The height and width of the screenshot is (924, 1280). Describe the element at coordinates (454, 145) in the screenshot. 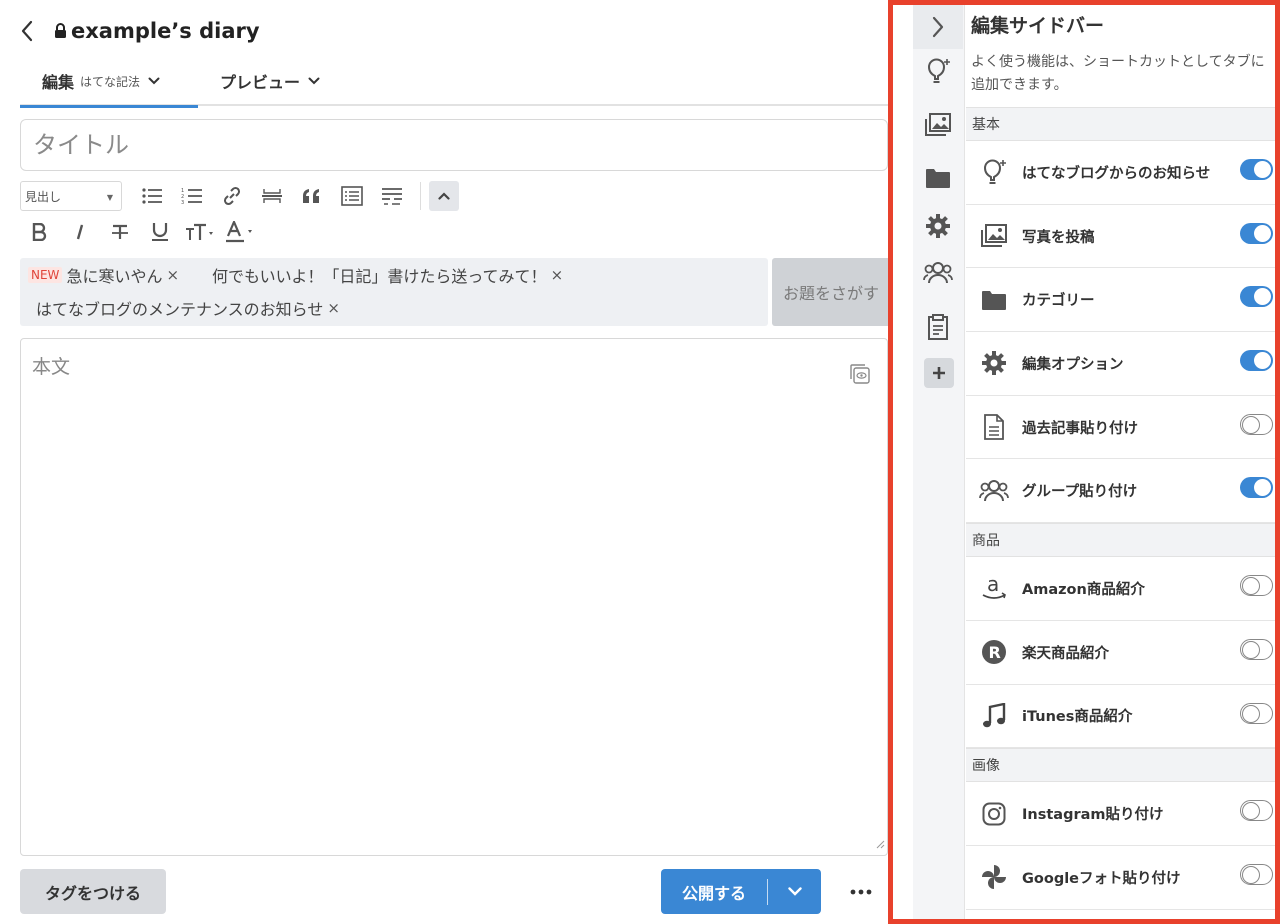

I see `title-input` at that location.